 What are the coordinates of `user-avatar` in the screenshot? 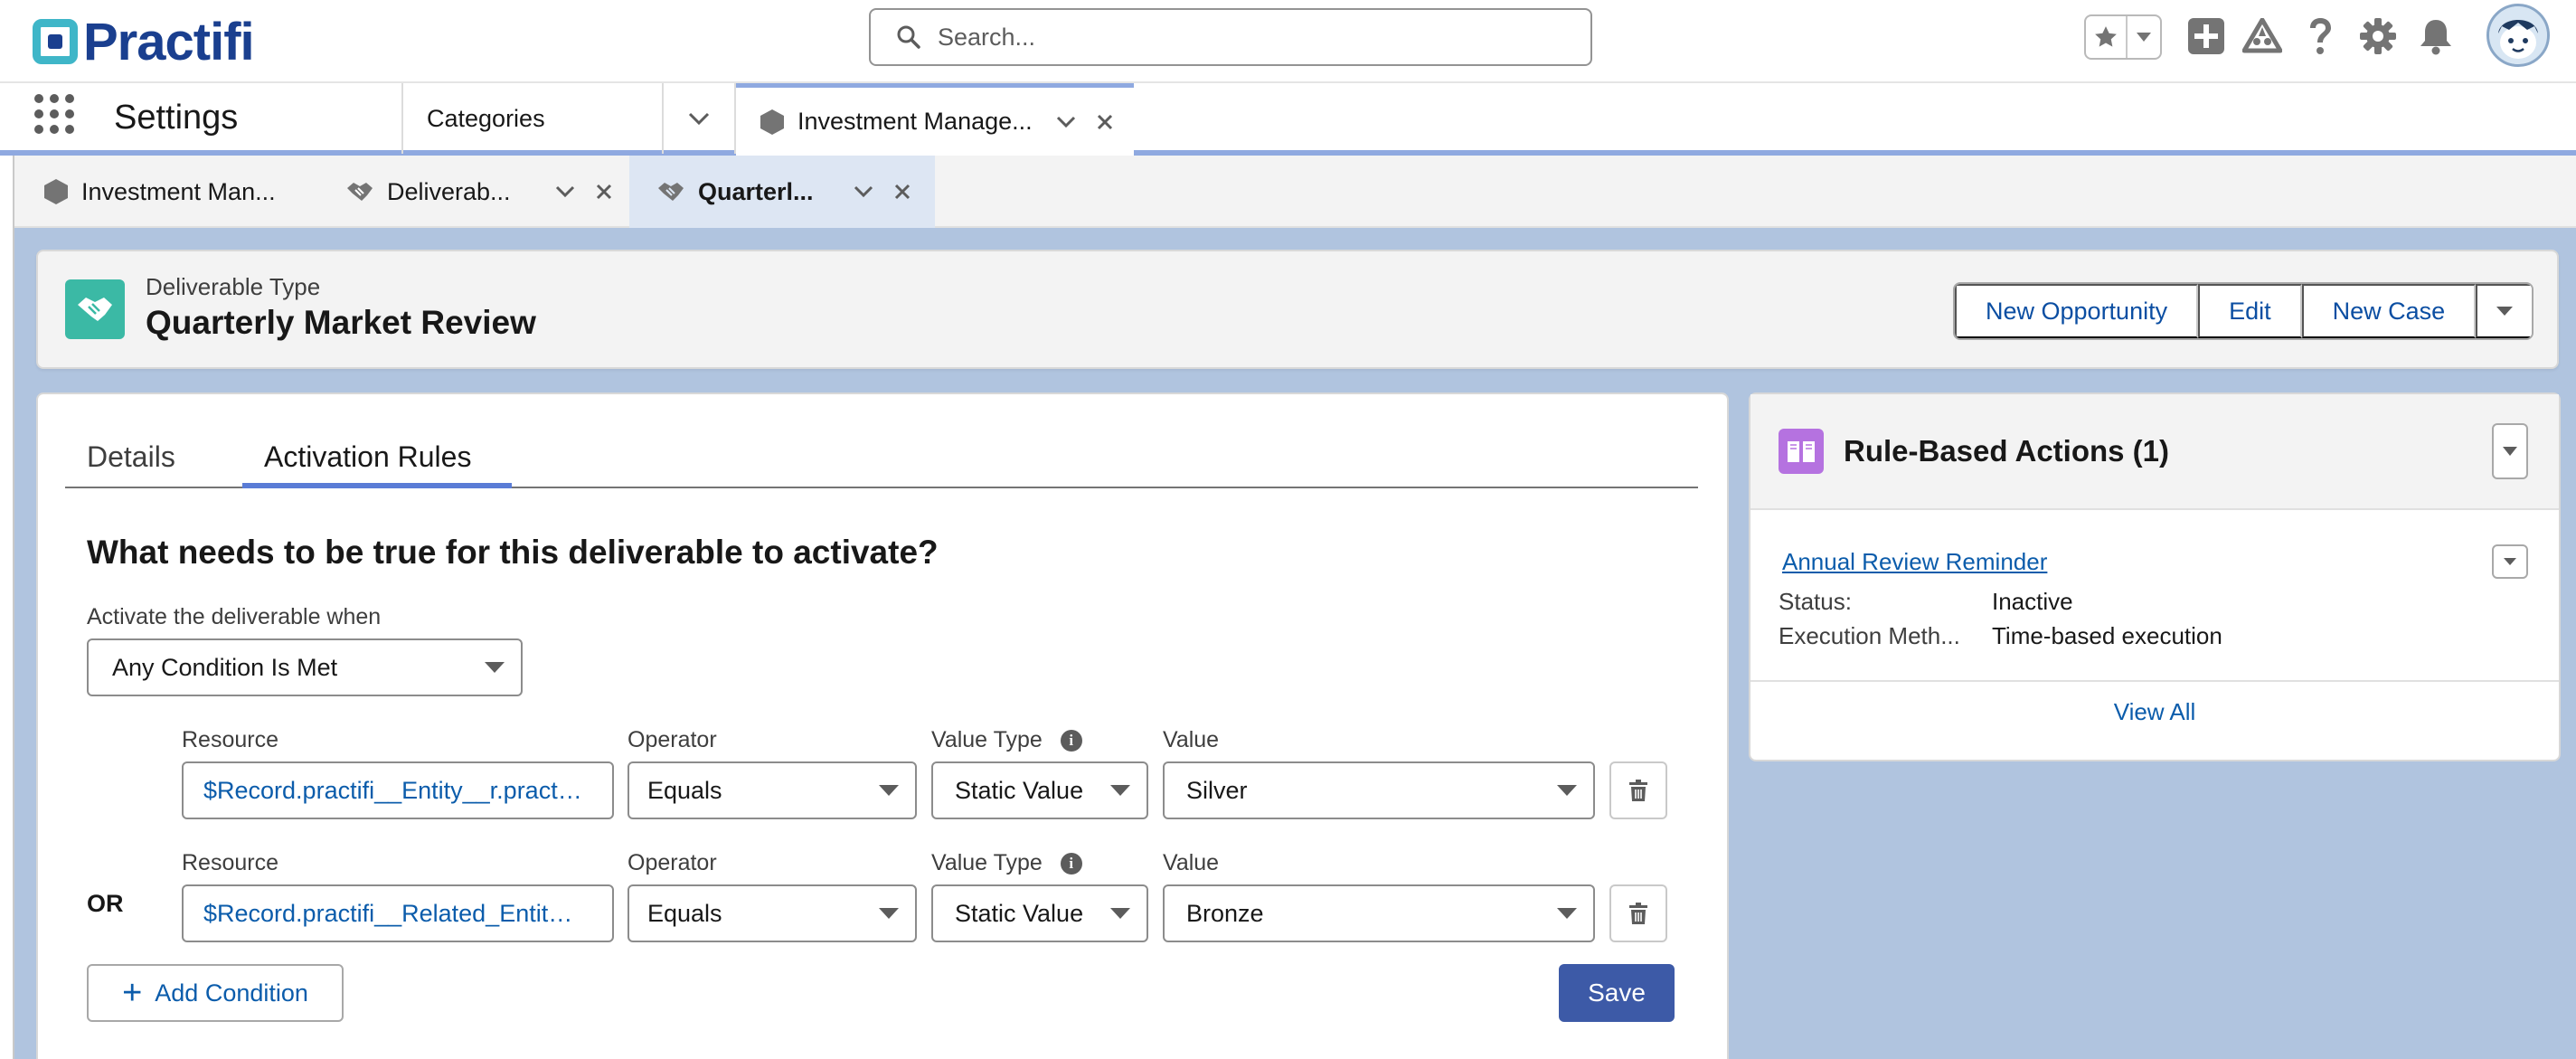 It's located at (2518, 35).